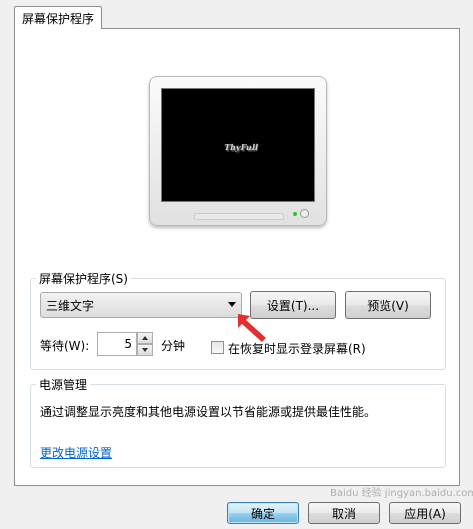  Describe the element at coordinates (63, 384) in the screenshot. I see `power-group-label: 电源管理` at that location.